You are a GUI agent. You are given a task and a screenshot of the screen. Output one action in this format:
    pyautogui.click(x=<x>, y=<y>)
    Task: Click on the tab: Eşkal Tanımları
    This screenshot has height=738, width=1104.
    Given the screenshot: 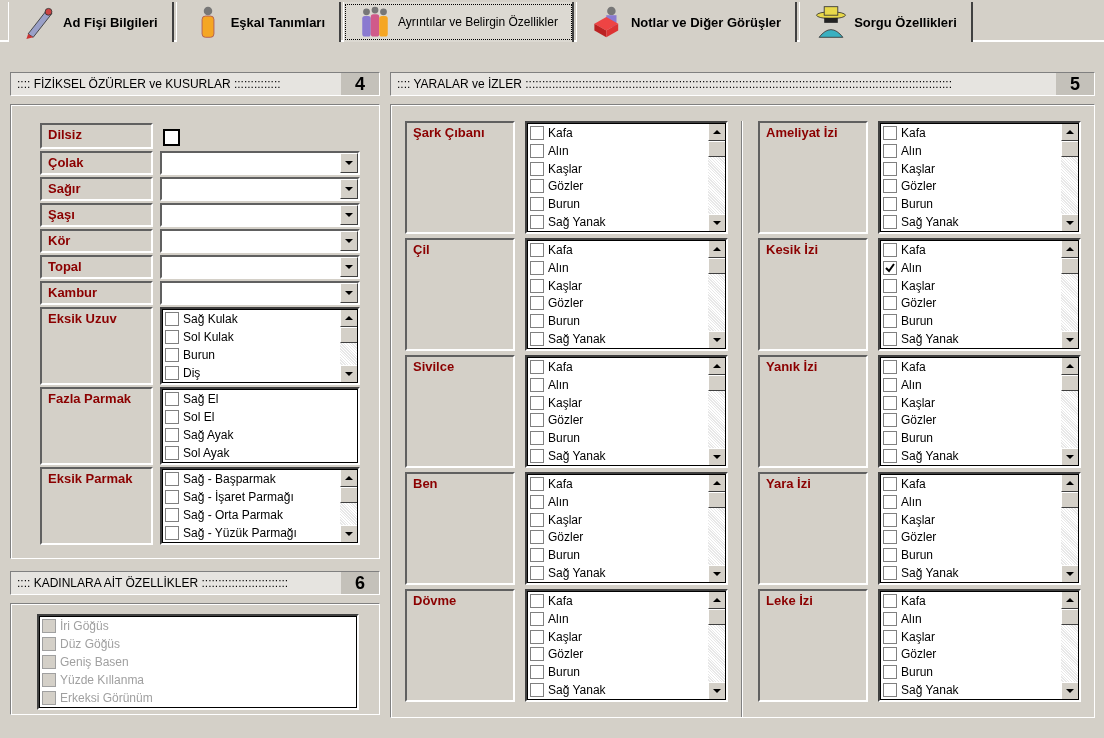 What is the action you would take?
    pyautogui.click(x=258, y=22)
    